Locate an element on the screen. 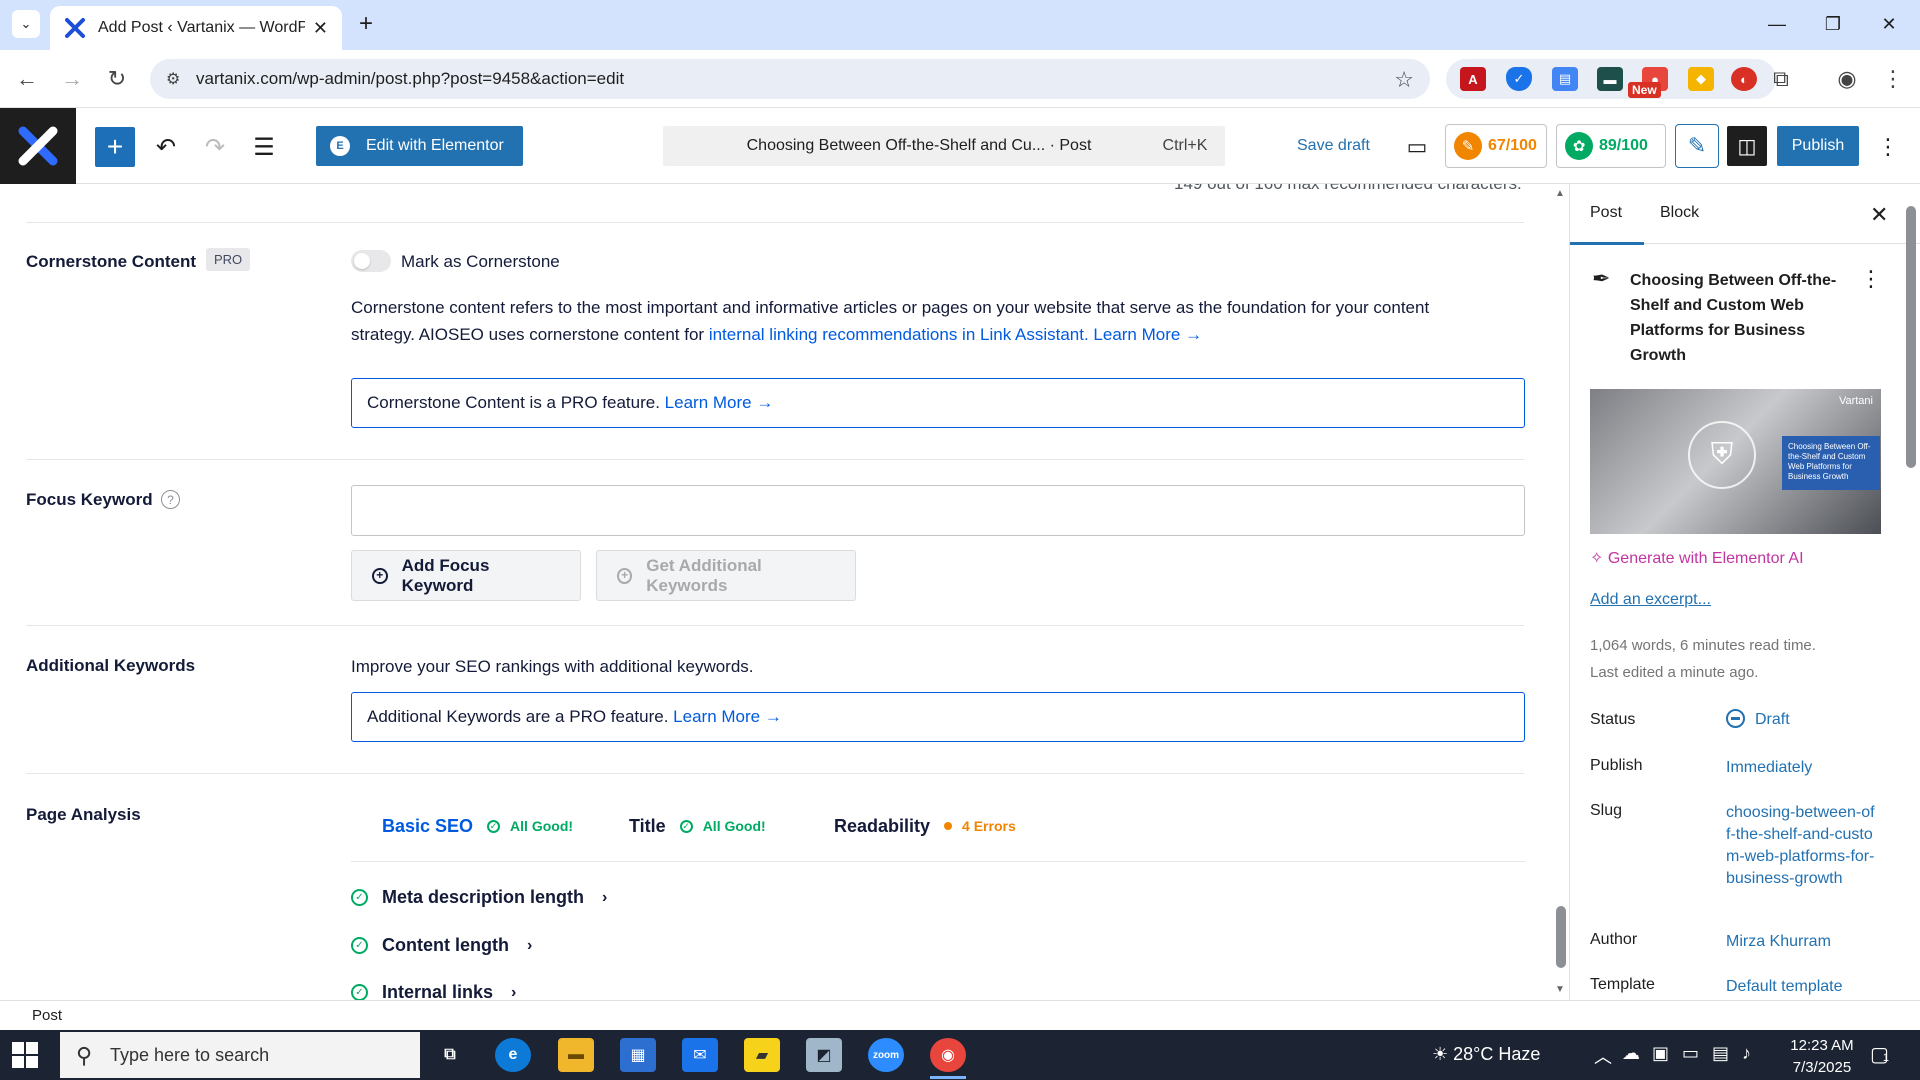  tab-search-chevron-icon: ⌄ is located at coordinates (26, 24).